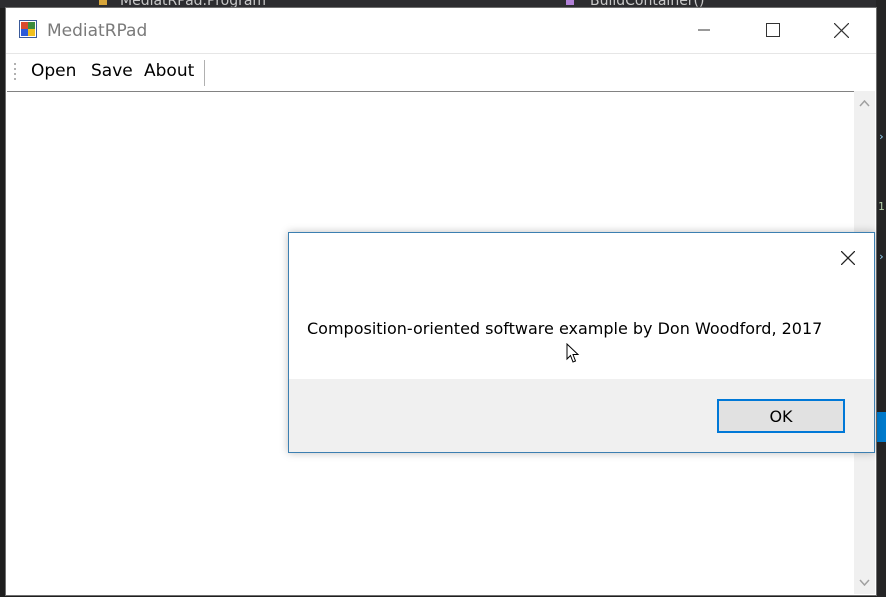  Describe the element at coordinates (781, 416) in the screenshot. I see `ok-button: OK` at that location.